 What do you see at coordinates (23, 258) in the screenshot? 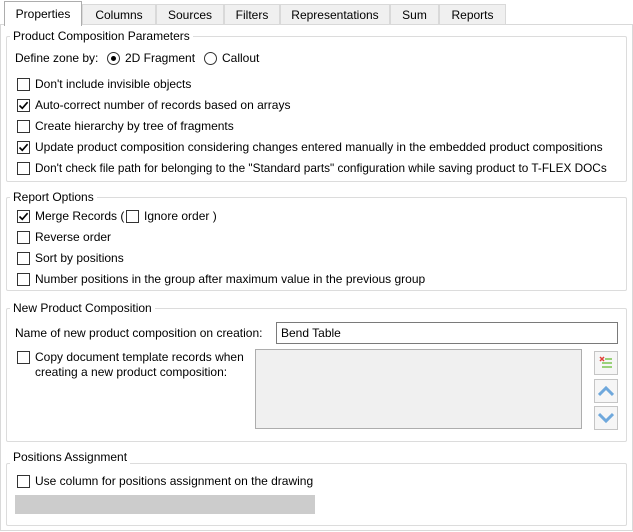
I see `sort-by-positions-checkbox` at bounding box center [23, 258].